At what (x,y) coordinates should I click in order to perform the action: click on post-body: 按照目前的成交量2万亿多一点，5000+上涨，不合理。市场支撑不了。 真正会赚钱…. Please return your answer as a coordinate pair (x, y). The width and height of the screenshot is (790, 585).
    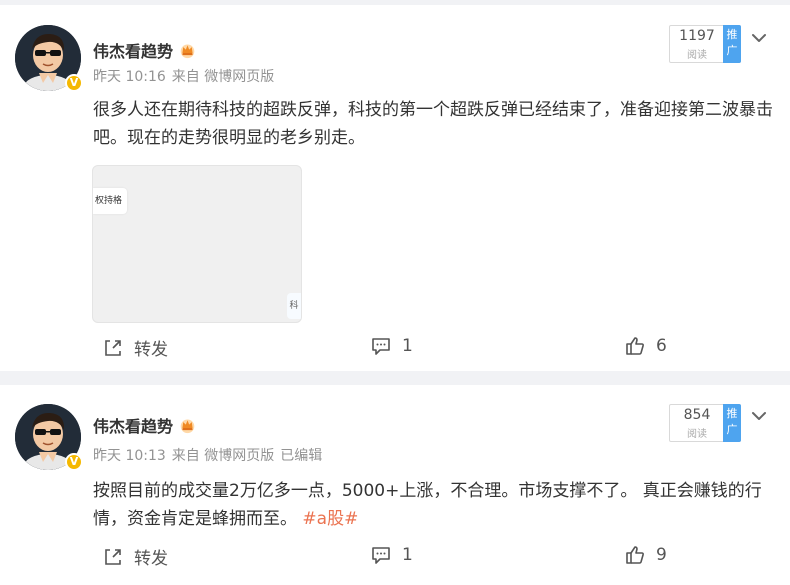
    Looking at the image, I should click on (427, 505).